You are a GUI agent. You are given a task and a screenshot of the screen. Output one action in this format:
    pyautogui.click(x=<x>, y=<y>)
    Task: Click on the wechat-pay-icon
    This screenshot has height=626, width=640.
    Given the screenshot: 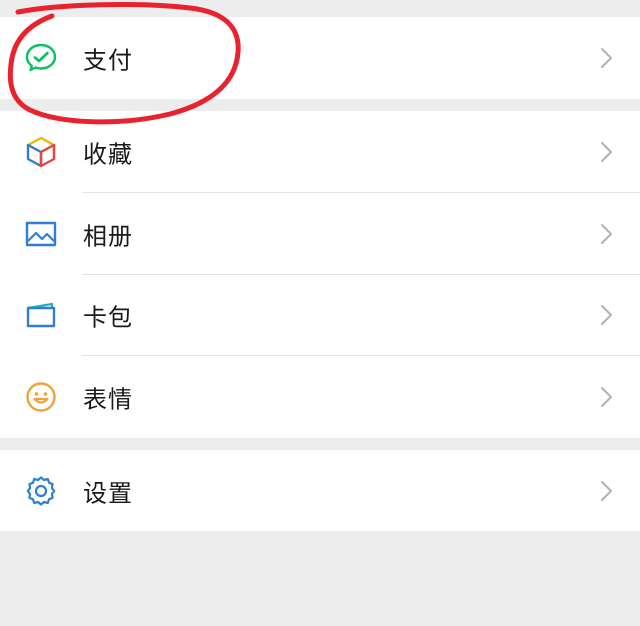 What is the action you would take?
    pyautogui.click(x=41, y=58)
    